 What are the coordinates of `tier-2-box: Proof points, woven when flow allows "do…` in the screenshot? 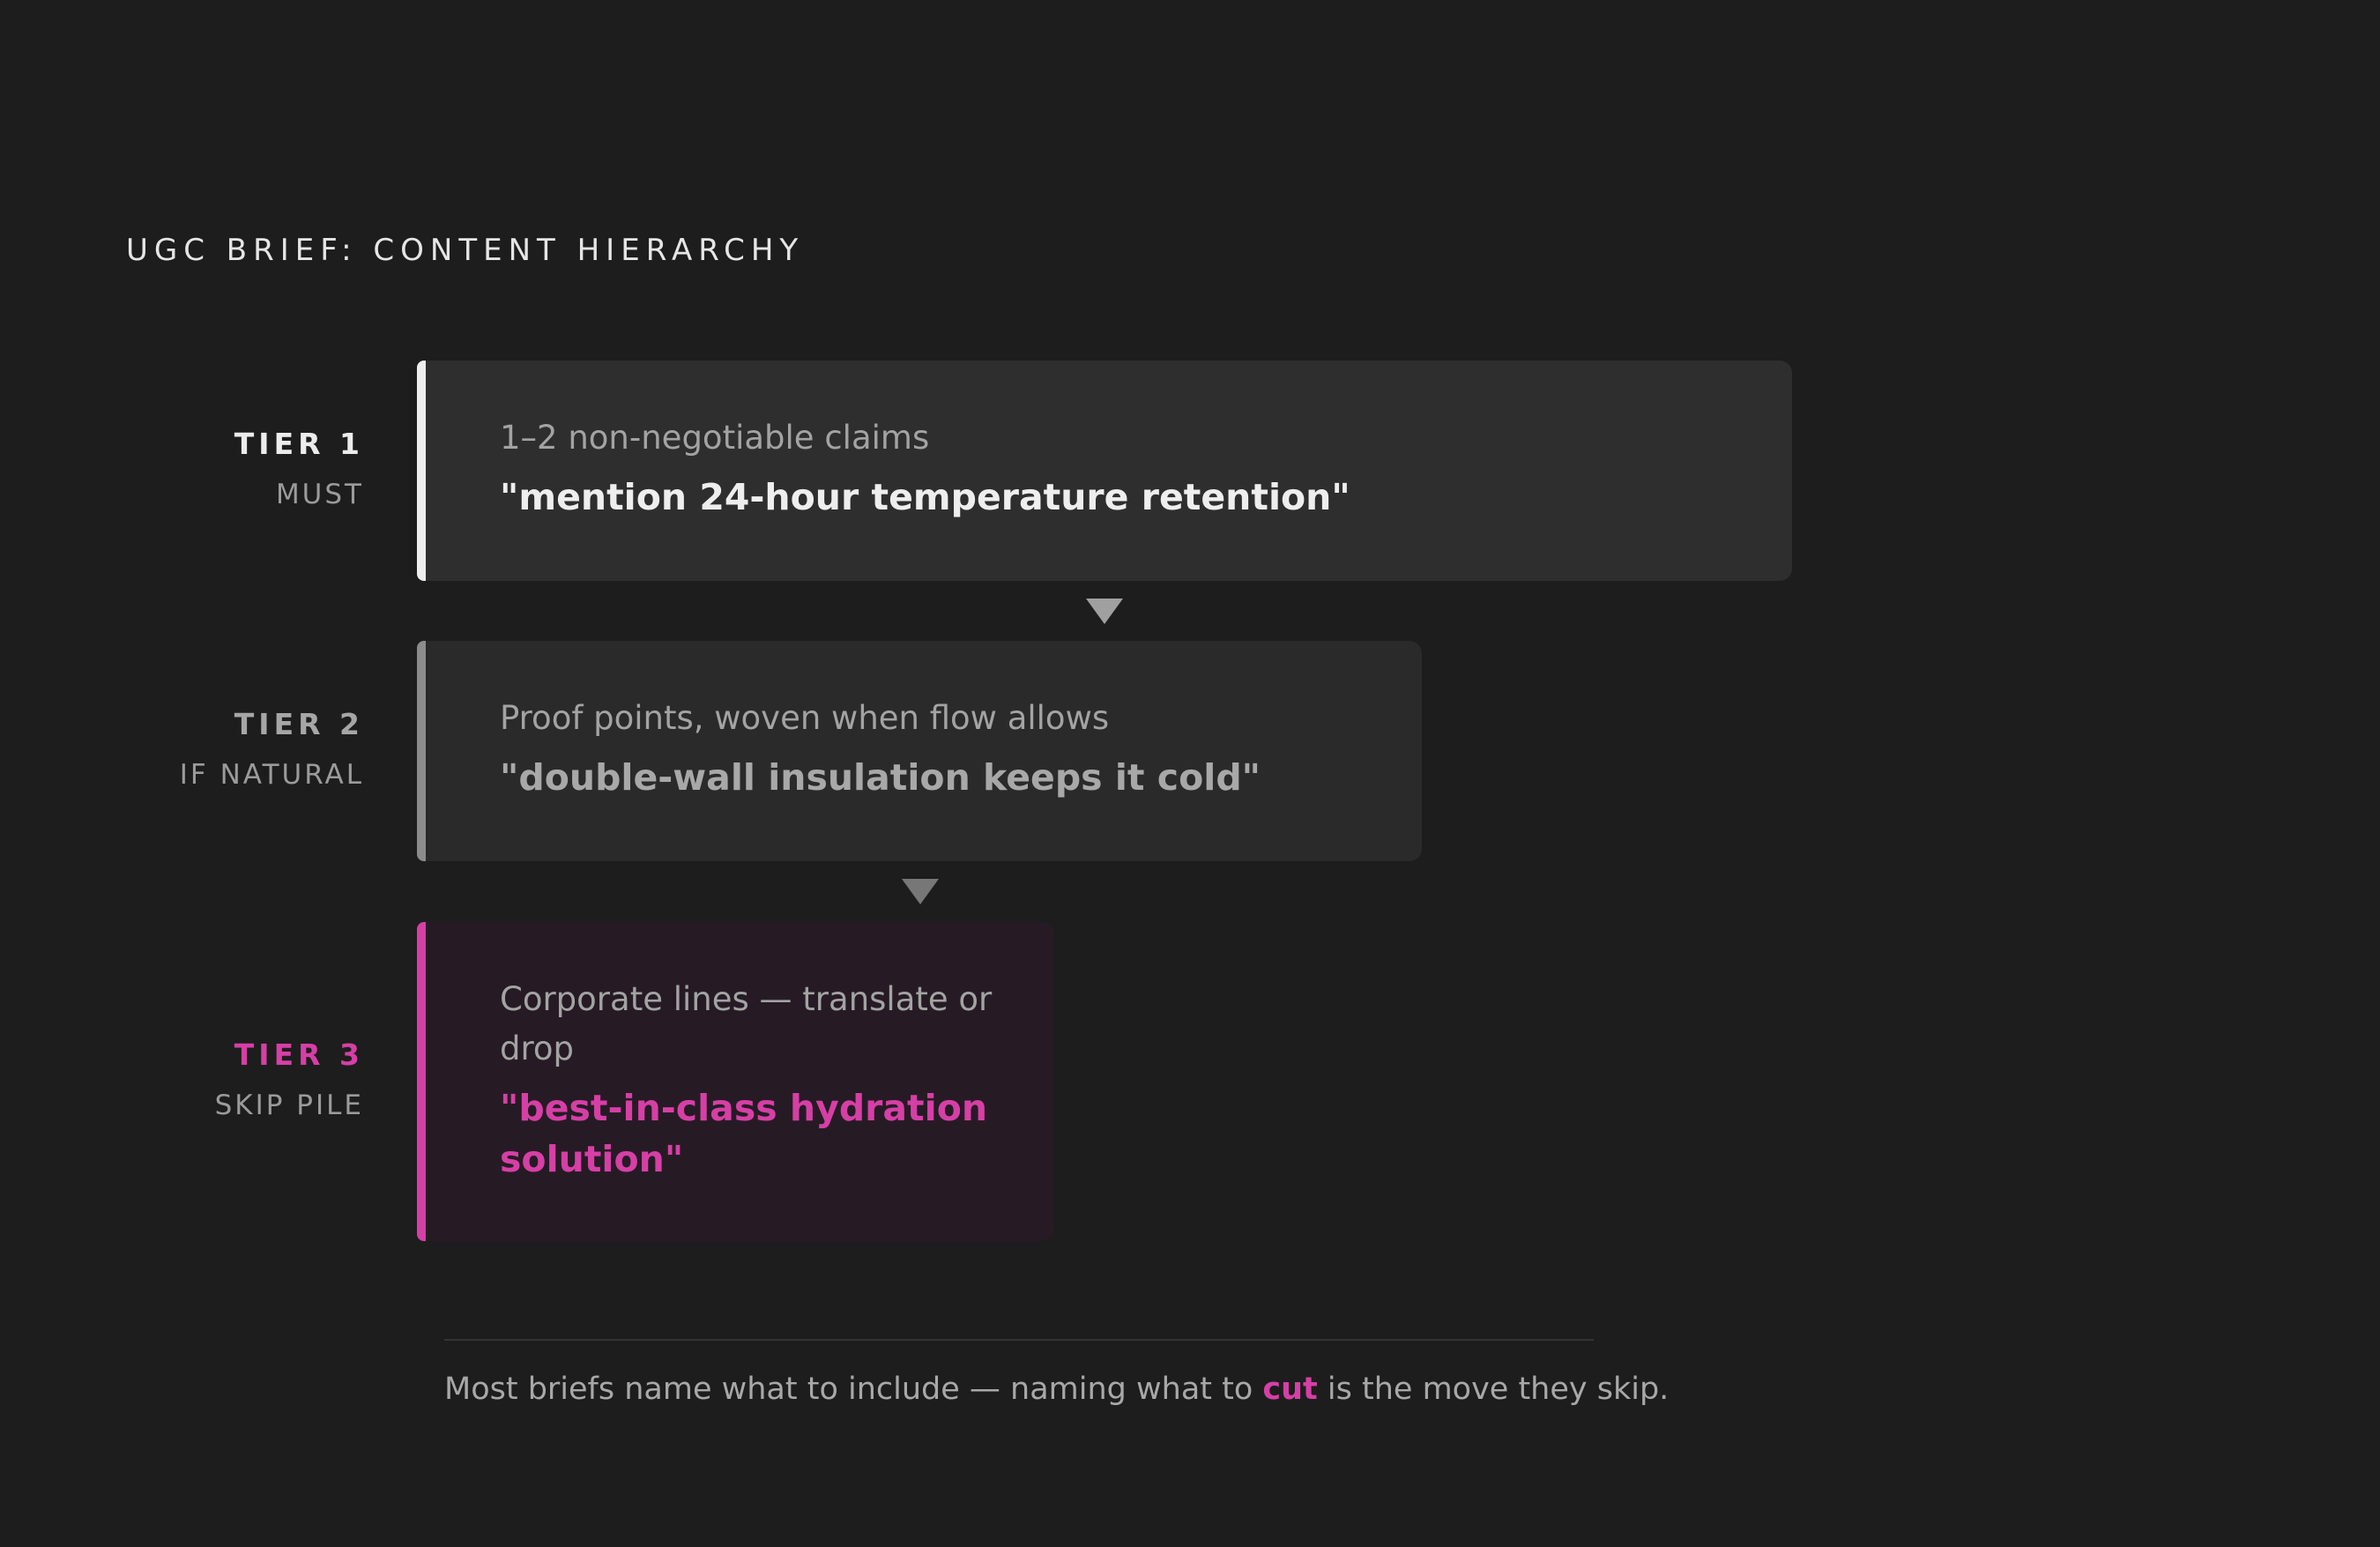 It's located at (920, 751).